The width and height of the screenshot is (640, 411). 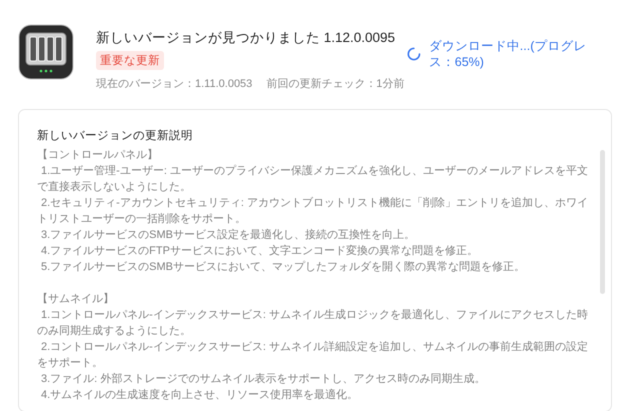 I want to click on release-note: 2.セキュリティ-アカウントセキュリティ: アカウントブロットリスト機能に「削除」エントリを追加し、ホワイトリストユーザーの一括削除をサポート。, so click(x=313, y=211).